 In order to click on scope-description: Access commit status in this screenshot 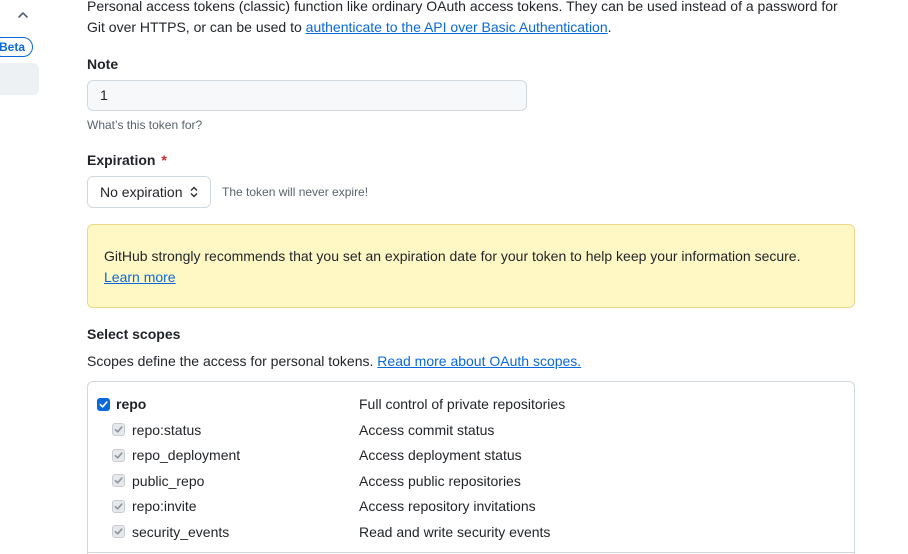, I will do `click(427, 429)`.